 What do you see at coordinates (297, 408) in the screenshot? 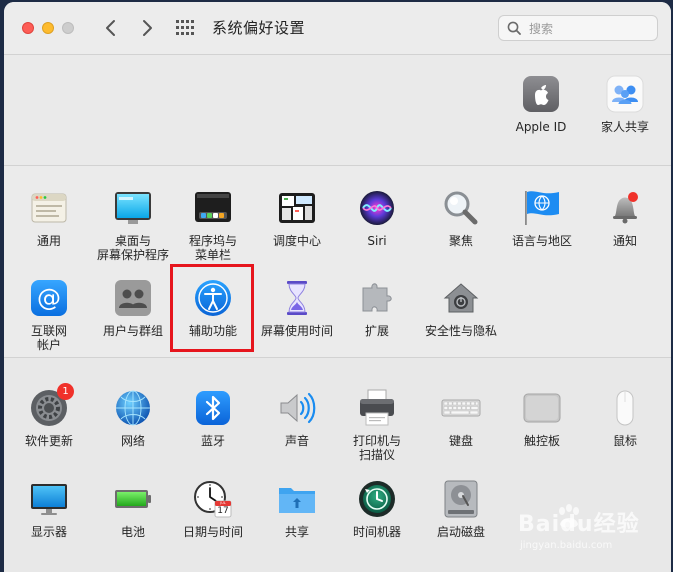
I see `speaker-icon` at bounding box center [297, 408].